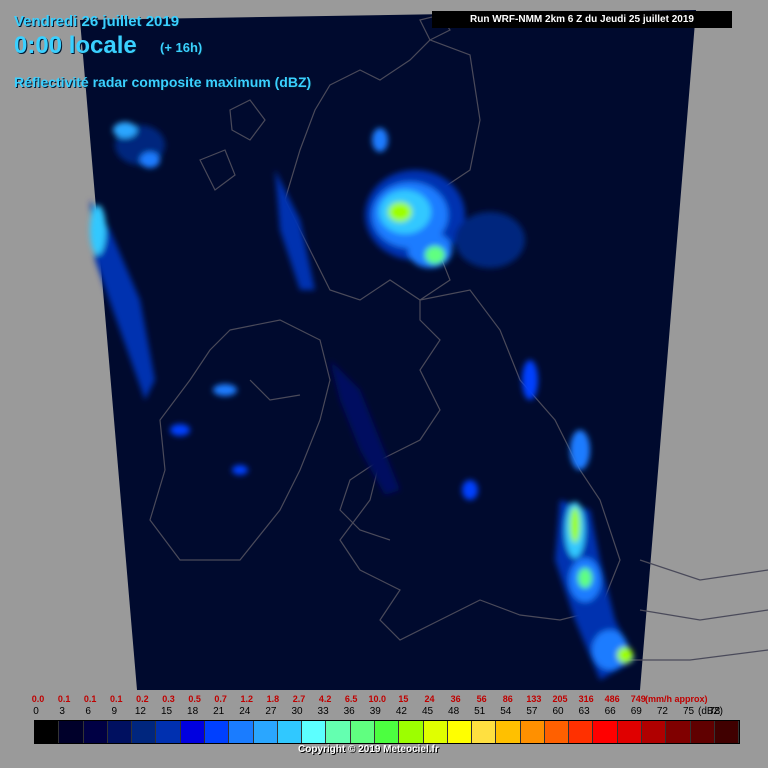 The height and width of the screenshot is (768, 768). I want to click on legend-colorbar, so click(387, 732).